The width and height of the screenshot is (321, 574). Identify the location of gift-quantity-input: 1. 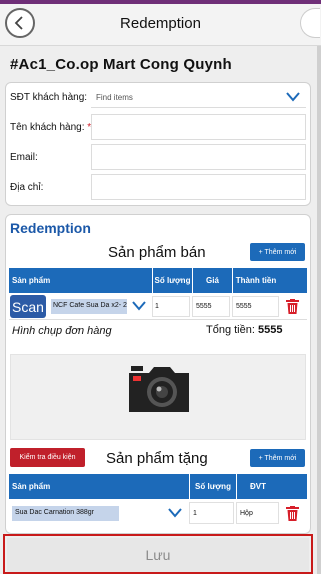
(211, 513).